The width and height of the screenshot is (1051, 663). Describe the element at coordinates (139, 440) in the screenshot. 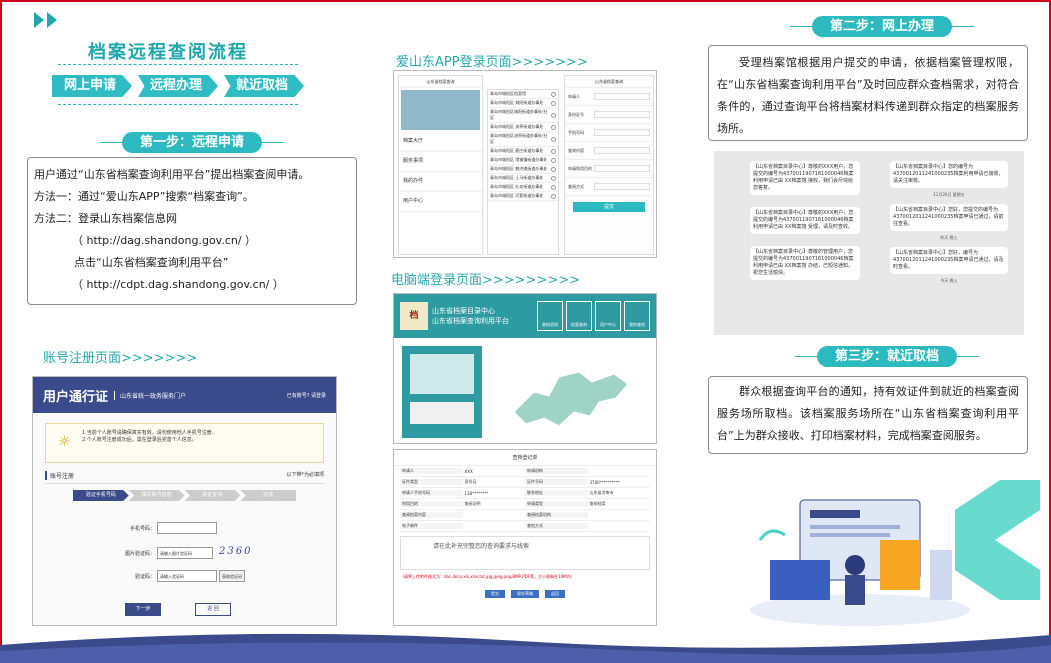

I see `reg-notice-2: 2.个人账号注册成功后，需在登录后完善个人信息。` at that location.